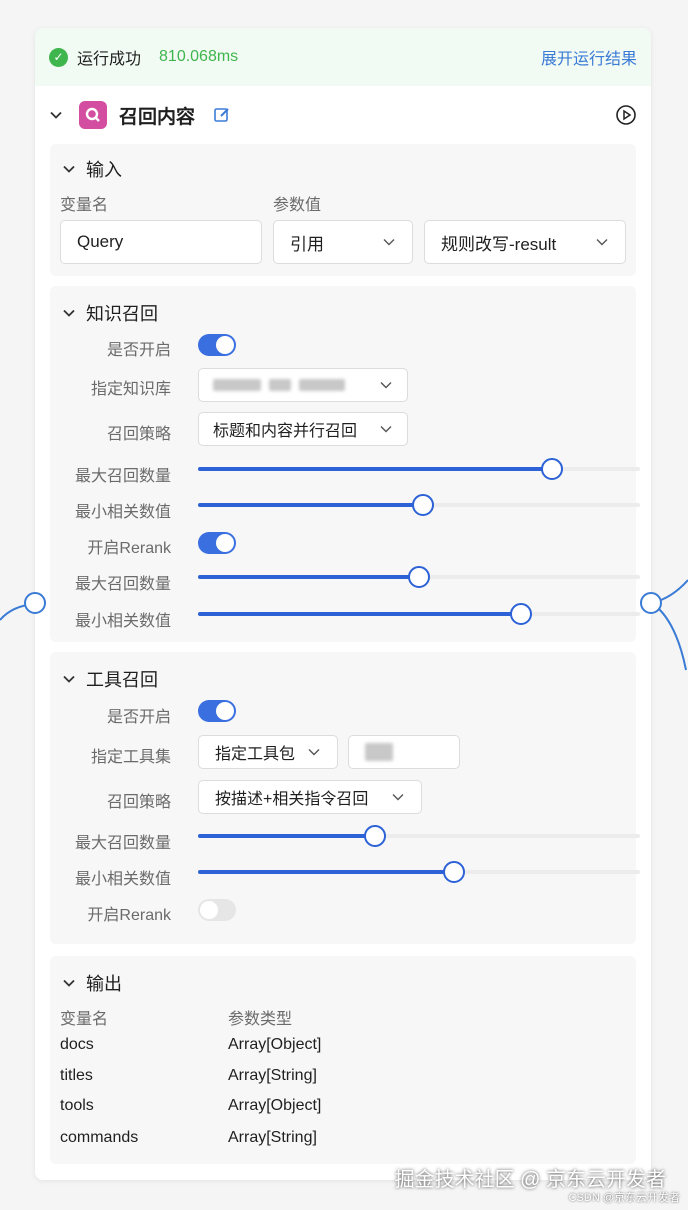 This screenshot has width=688, height=1210. I want to click on reference-value: 规则改写-result, so click(499, 244).